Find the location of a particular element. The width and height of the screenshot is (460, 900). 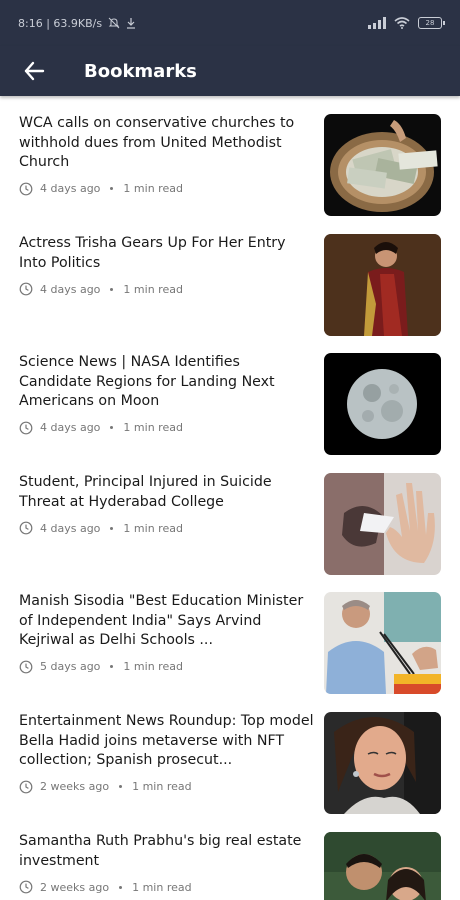

status-bar: 8:16 | 63.9KB/s 28 is located at coordinates (230, 23).